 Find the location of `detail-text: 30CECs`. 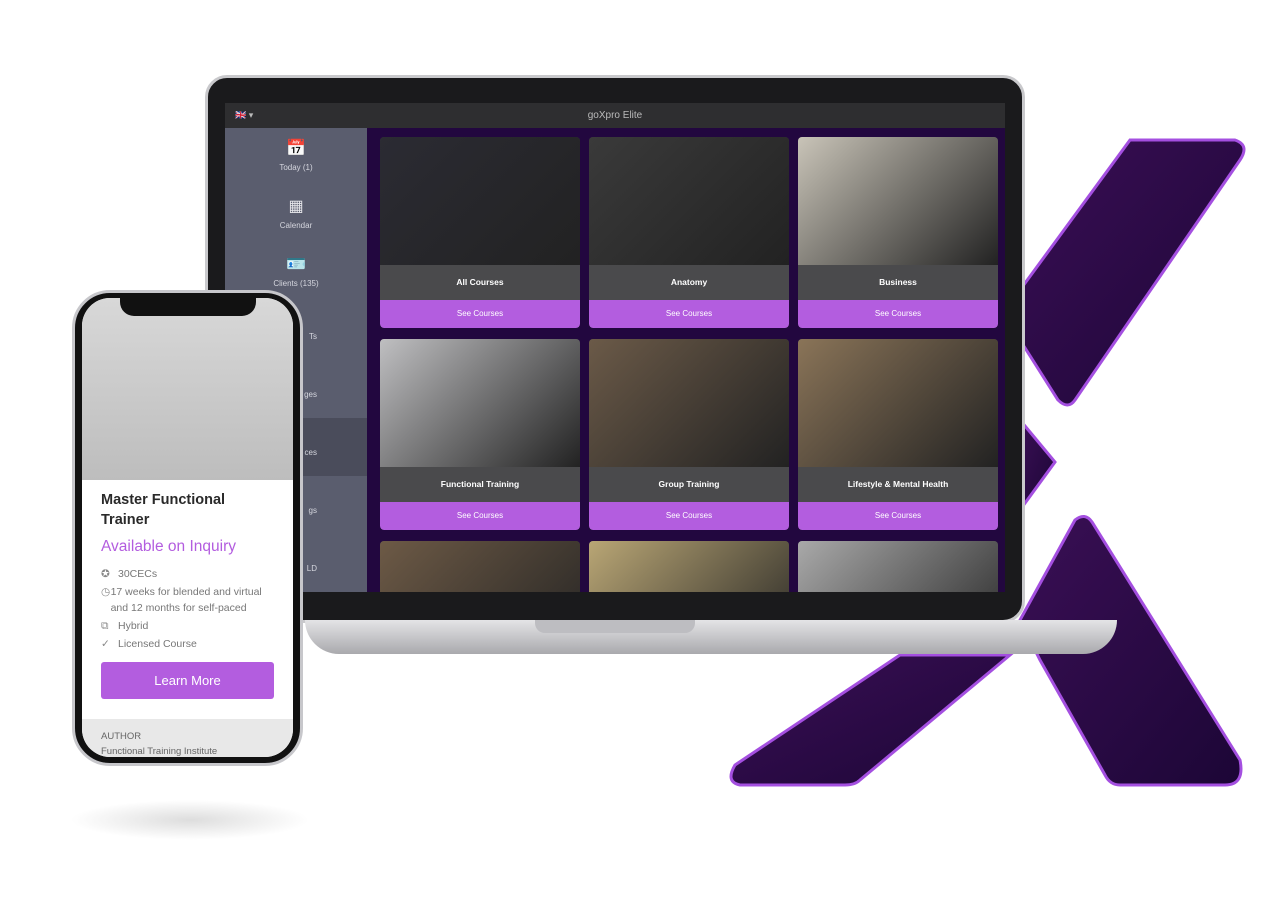

detail-text: 30CECs is located at coordinates (138, 574).